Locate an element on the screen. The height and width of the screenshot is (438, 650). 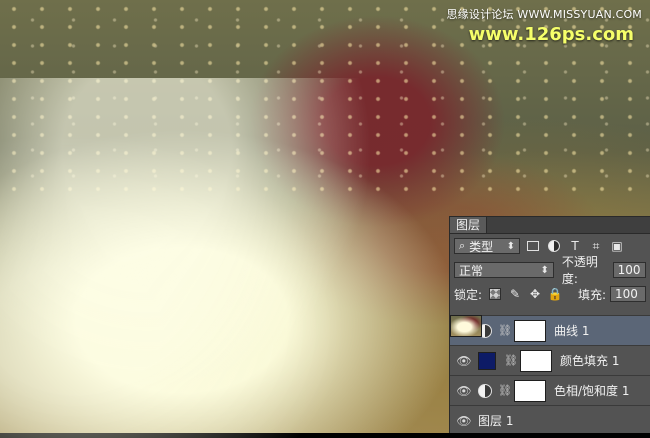
move-icon: ✥ is located at coordinates (535, 294).